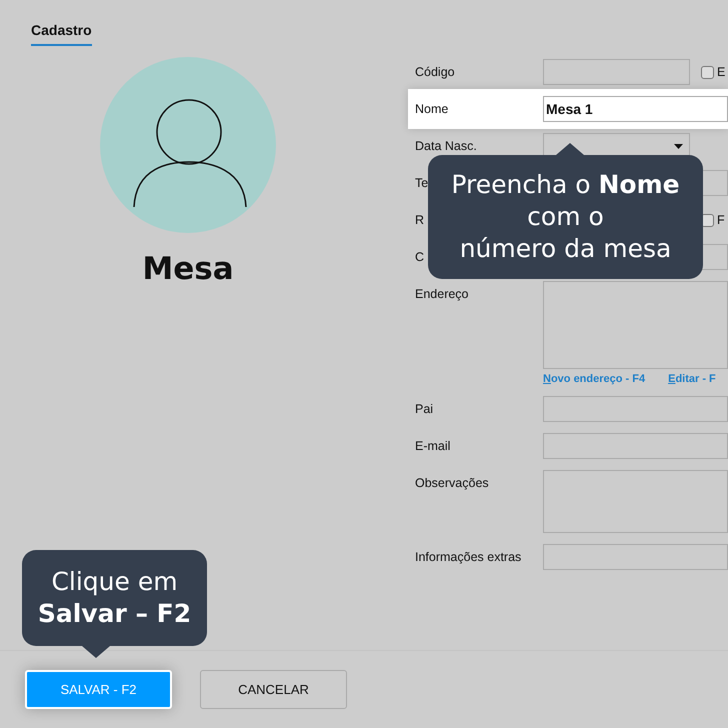 This screenshot has width=728, height=728. Describe the element at coordinates (432, 446) in the screenshot. I see `field-label: E-mail` at that location.